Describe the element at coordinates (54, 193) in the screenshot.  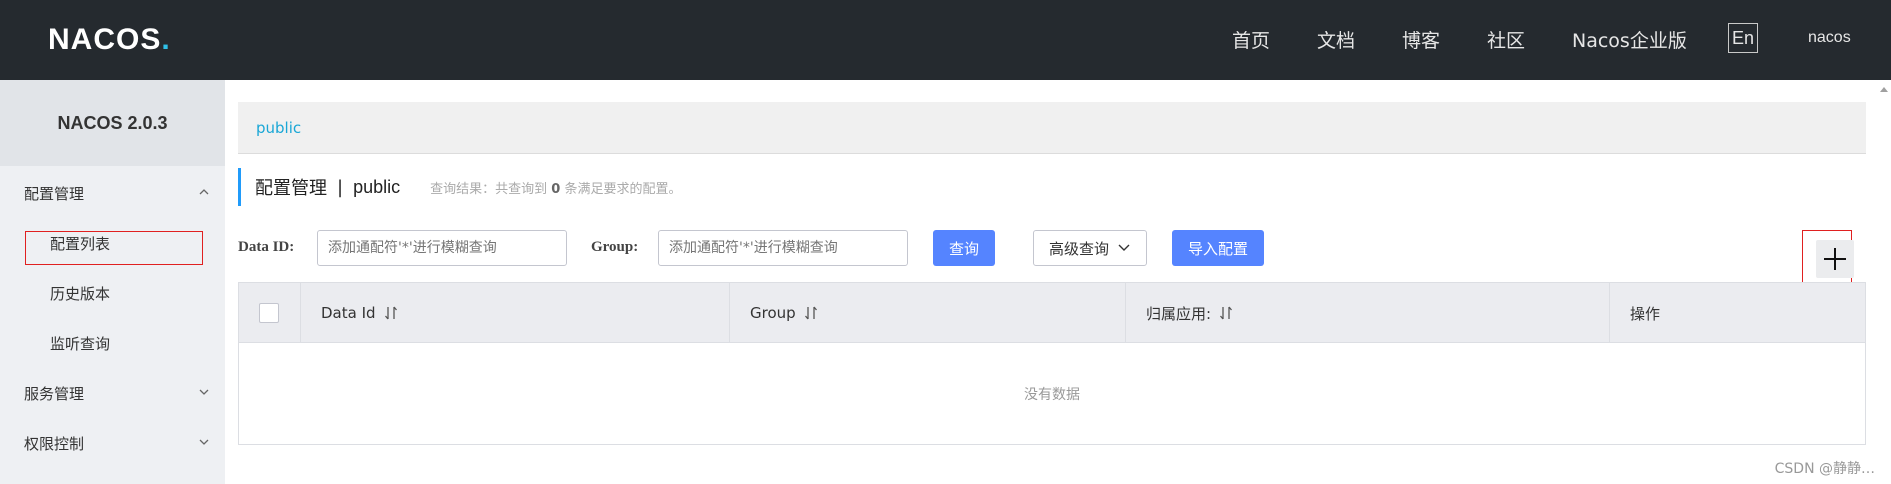
I see `sidebar-group-label: 配置管理` at that location.